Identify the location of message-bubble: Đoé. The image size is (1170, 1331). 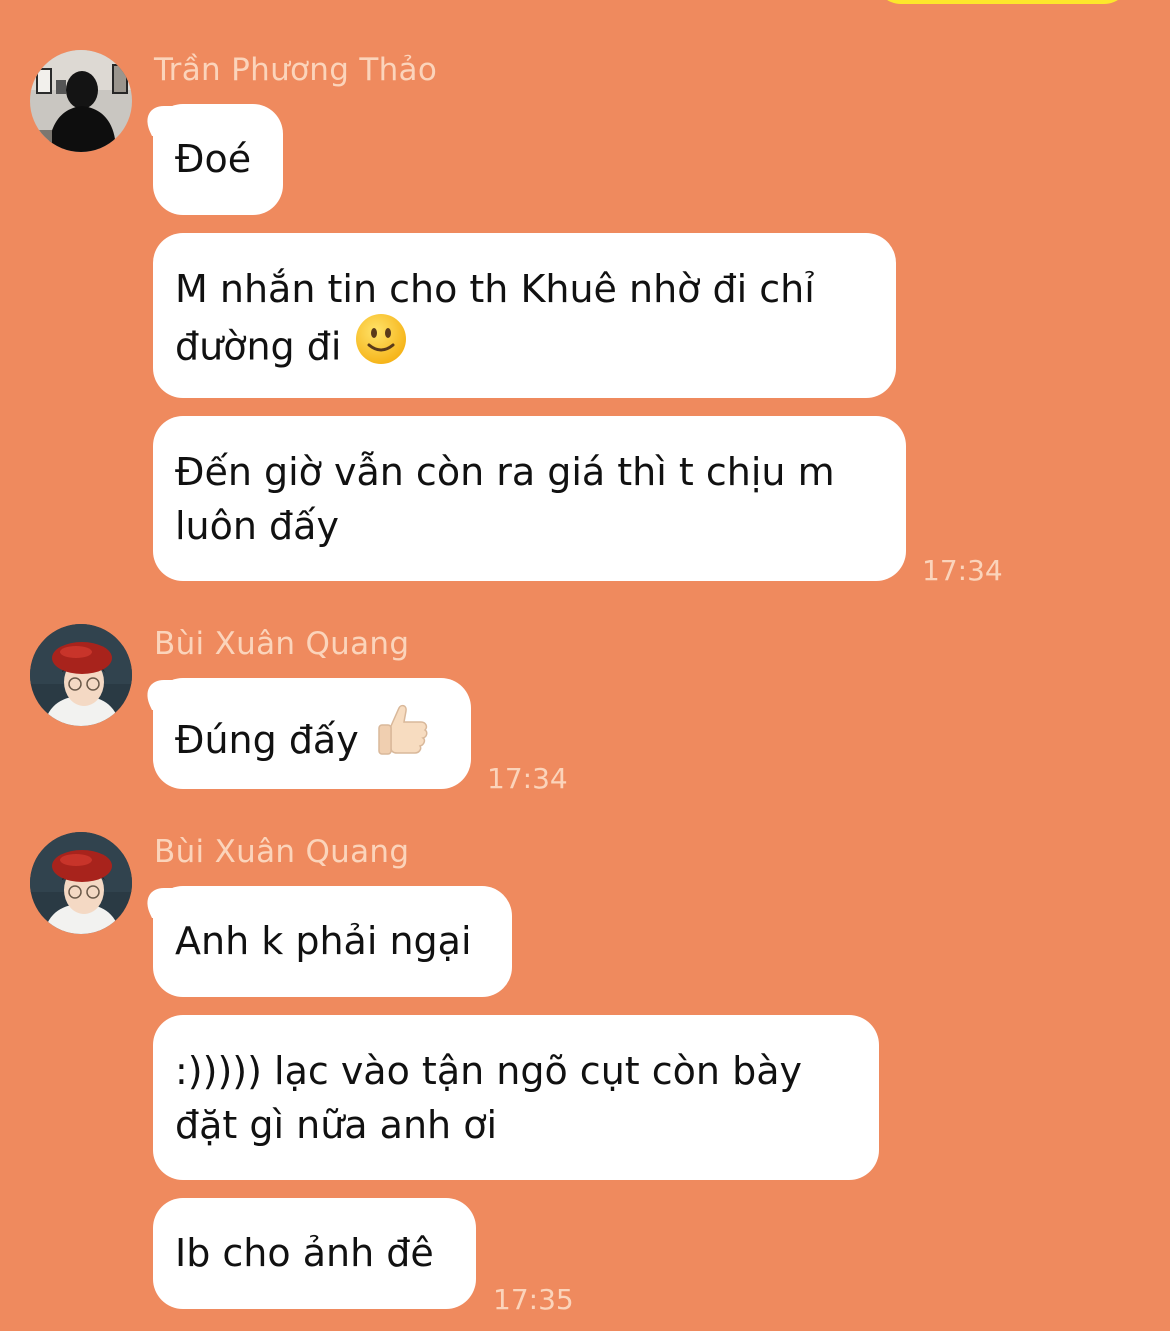
(218, 159).